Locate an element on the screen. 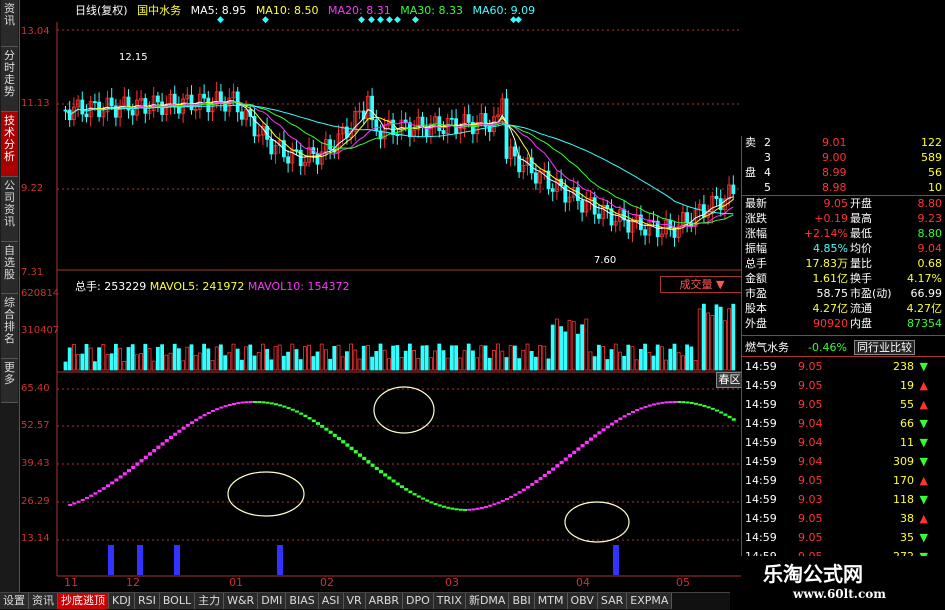  indicator-tab: DPO is located at coordinates (418, 601).